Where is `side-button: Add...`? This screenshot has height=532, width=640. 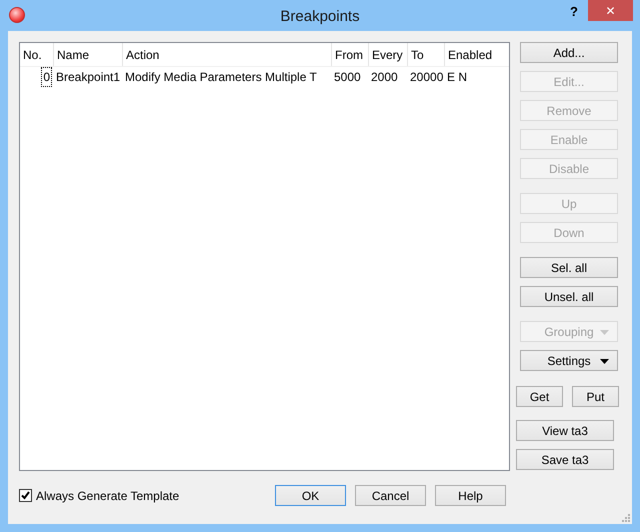 side-button: Add... is located at coordinates (569, 52).